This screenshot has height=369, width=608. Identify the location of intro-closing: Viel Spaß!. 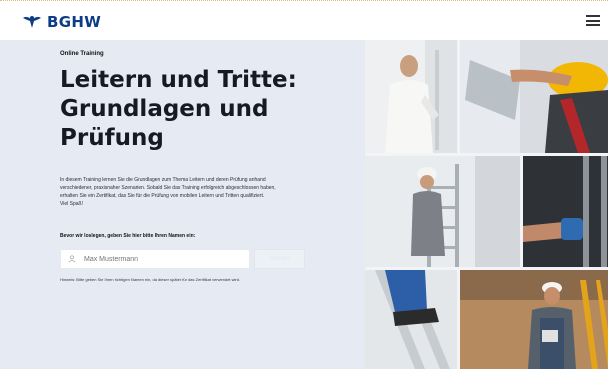
(71, 204).